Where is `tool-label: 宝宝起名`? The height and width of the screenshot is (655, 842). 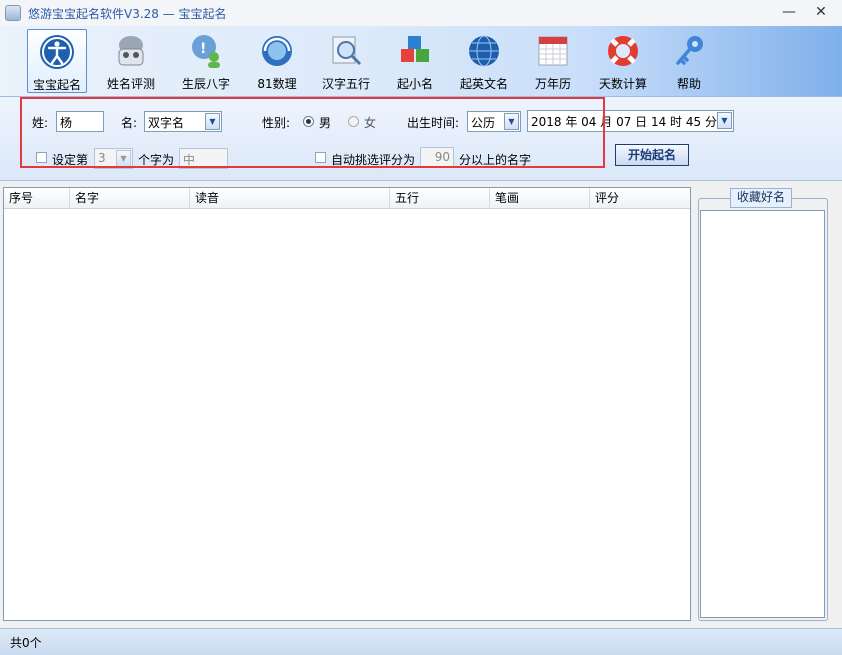 tool-label: 宝宝起名 is located at coordinates (56, 85).